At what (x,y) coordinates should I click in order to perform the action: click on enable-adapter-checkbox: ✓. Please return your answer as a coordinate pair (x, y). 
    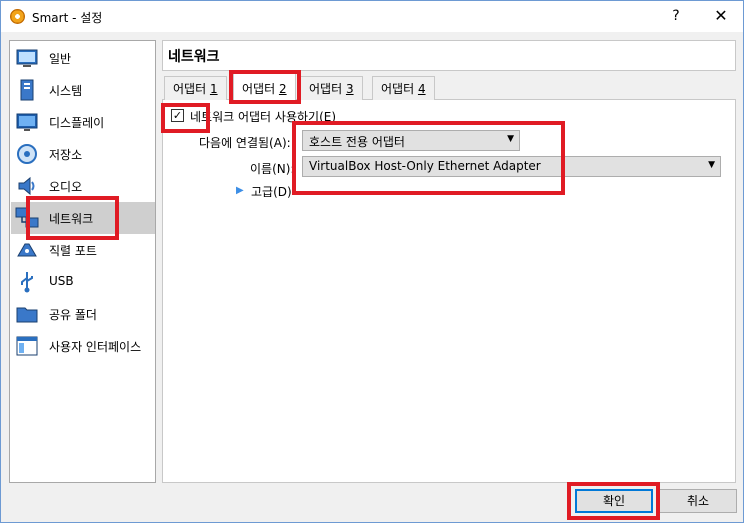
    Looking at the image, I should click on (177, 115).